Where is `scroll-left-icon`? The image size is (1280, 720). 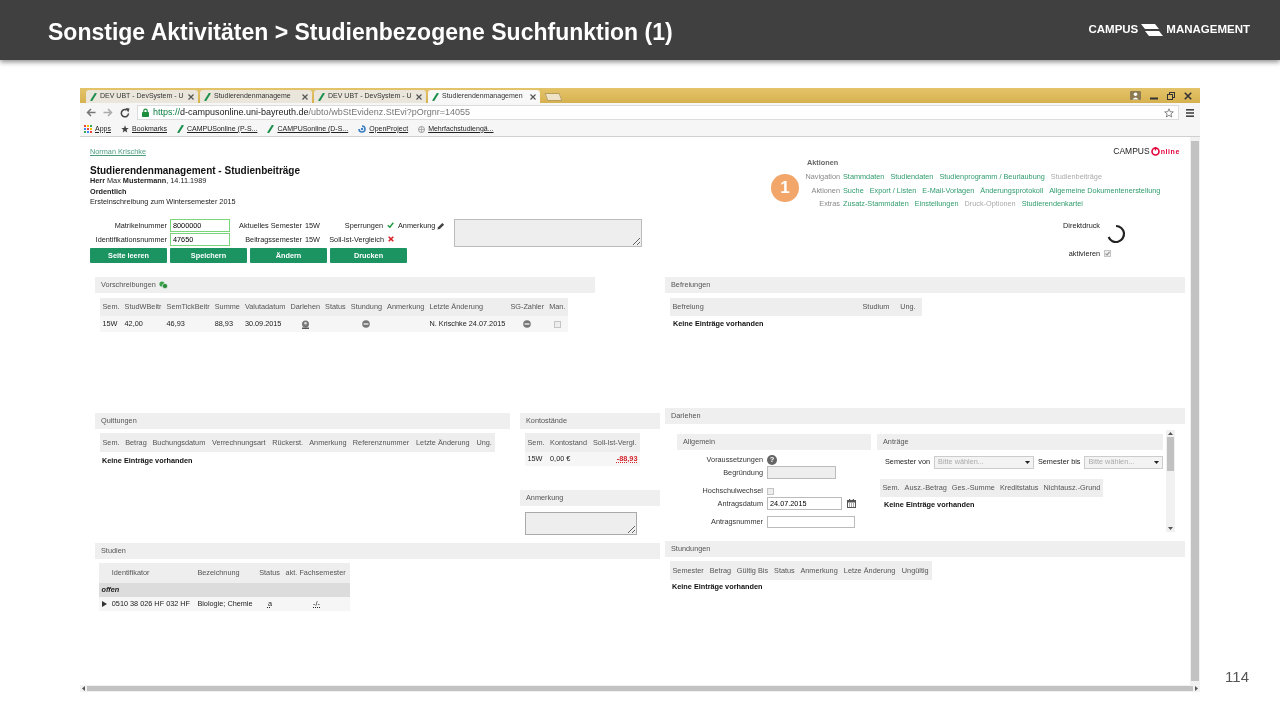
scroll-left-icon is located at coordinates (83, 688).